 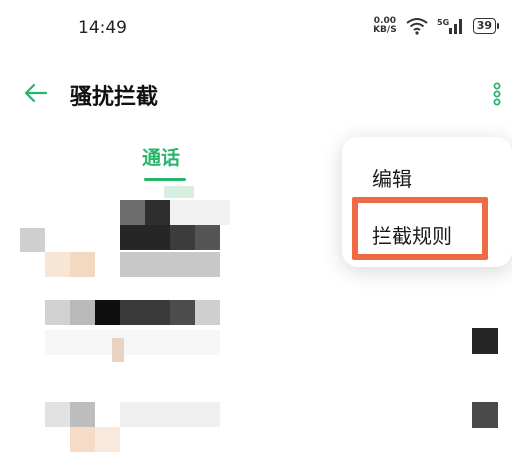 What do you see at coordinates (443, 22) in the screenshot?
I see `signal-label: 5G` at bounding box center [443, 22].